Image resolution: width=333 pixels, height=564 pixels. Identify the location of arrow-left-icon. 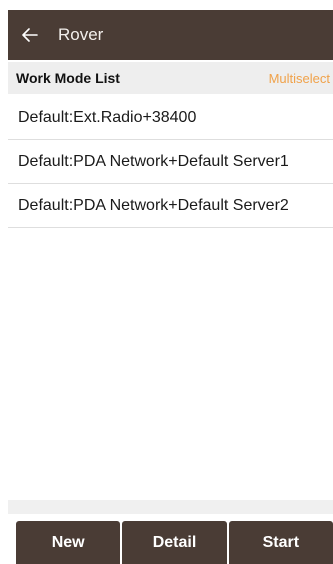
(30, 35).